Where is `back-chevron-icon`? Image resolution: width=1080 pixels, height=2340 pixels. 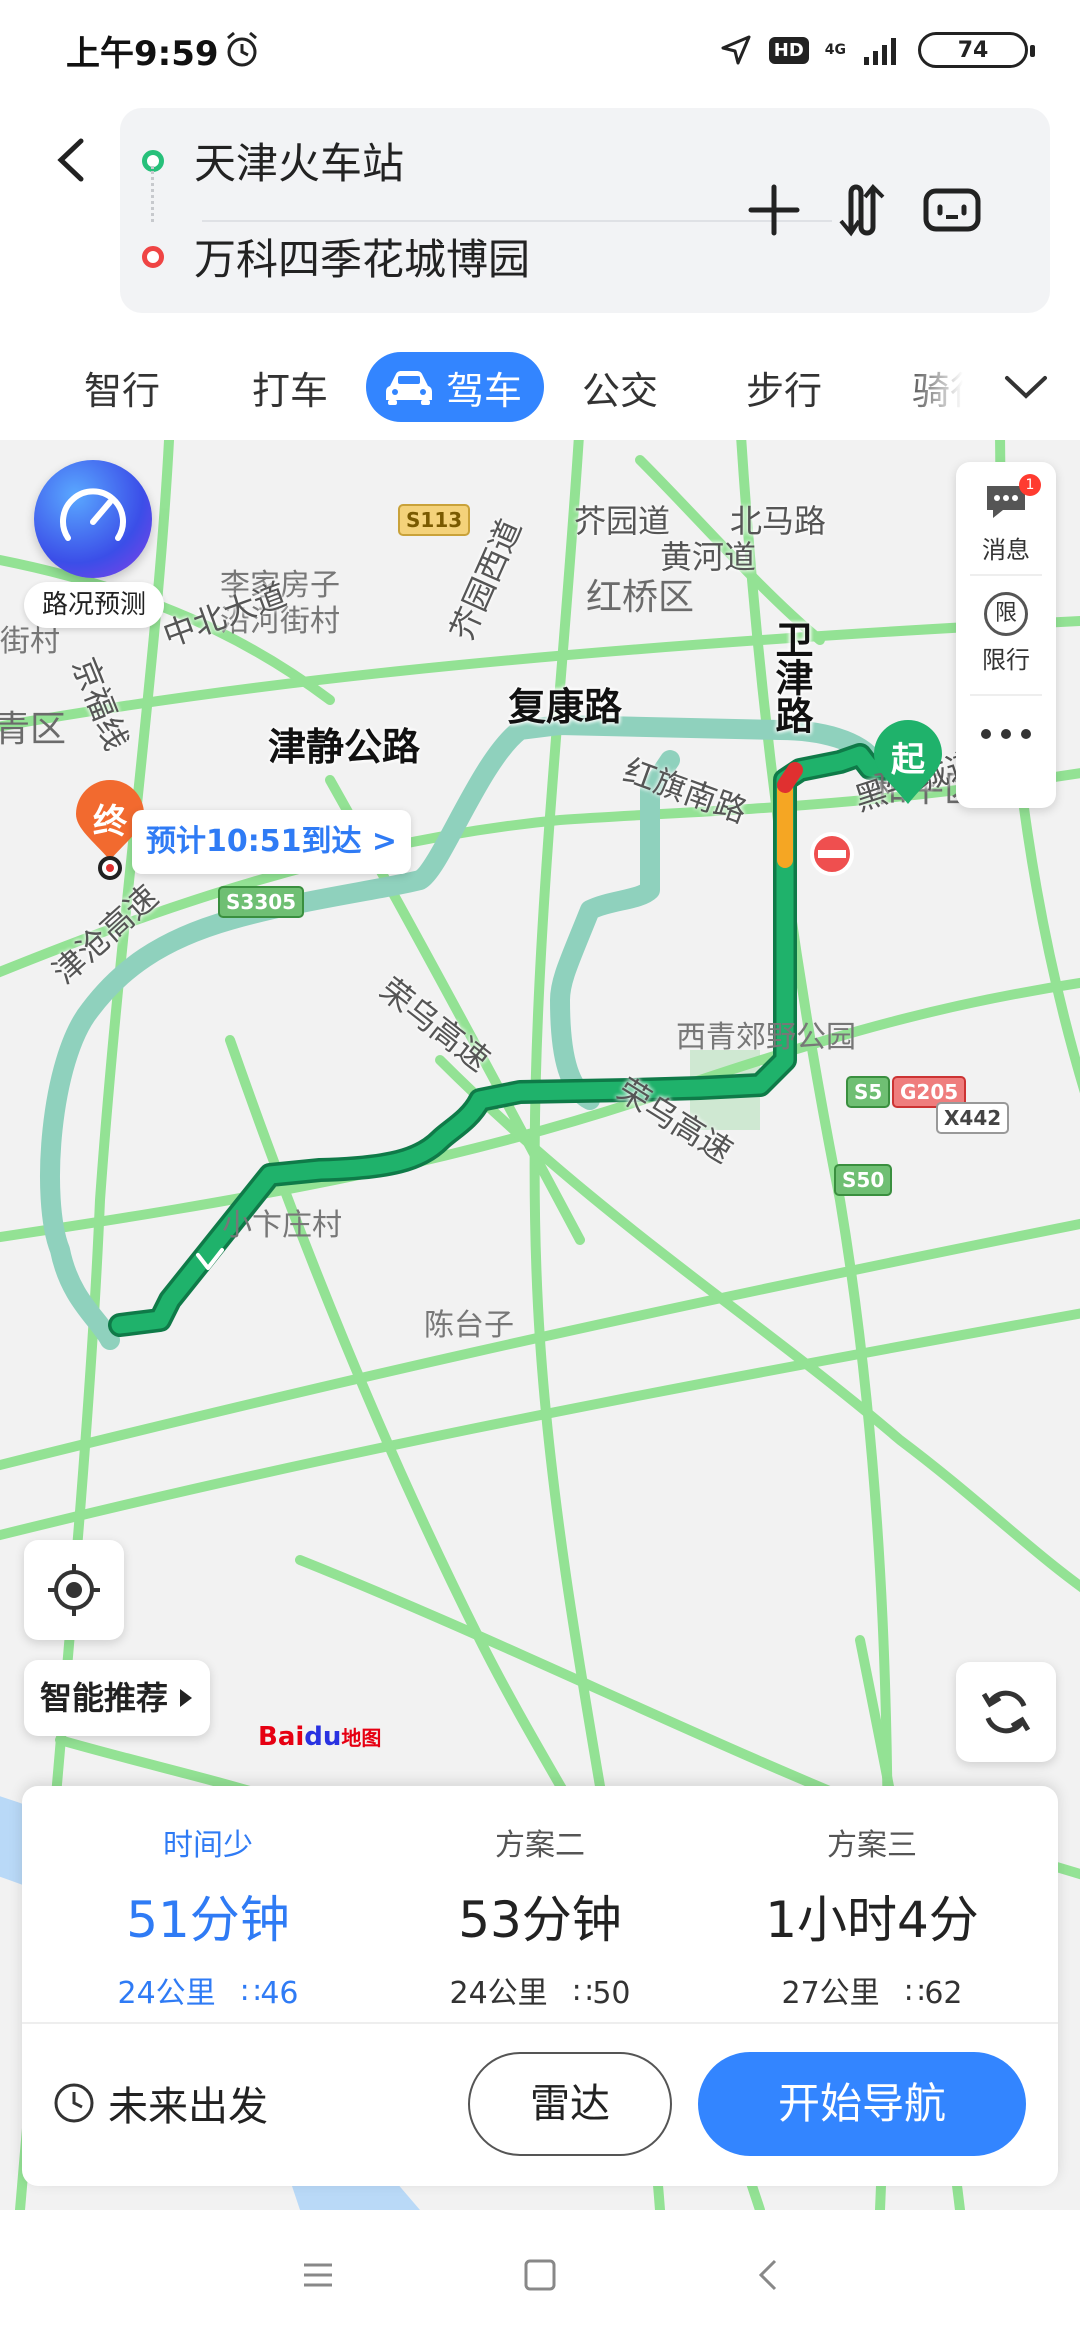
back-chevron-icon is located at coordinates (767, 2275).